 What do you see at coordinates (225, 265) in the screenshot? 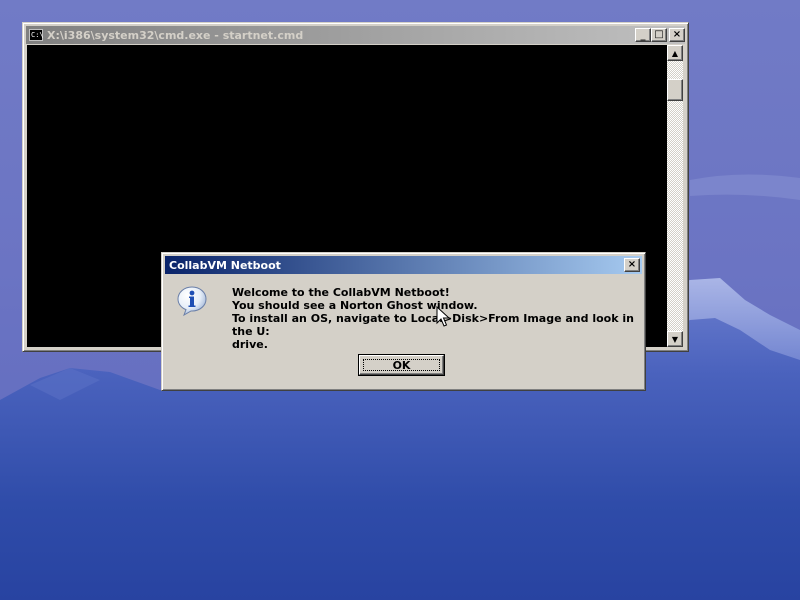
I see `dialog-title: CollabVM Netboot` at bounding box center [225, 265].